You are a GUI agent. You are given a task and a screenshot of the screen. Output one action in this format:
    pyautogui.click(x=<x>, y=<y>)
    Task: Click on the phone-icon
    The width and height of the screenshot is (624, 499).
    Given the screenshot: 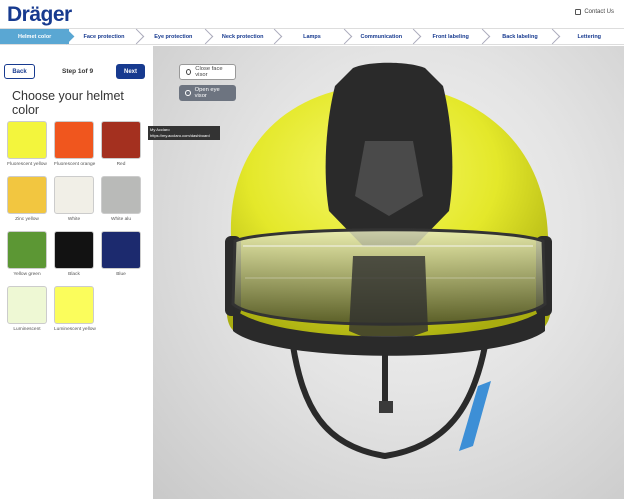 What is the action you would take?
    pyautogui.click(x=578, y=12)
    